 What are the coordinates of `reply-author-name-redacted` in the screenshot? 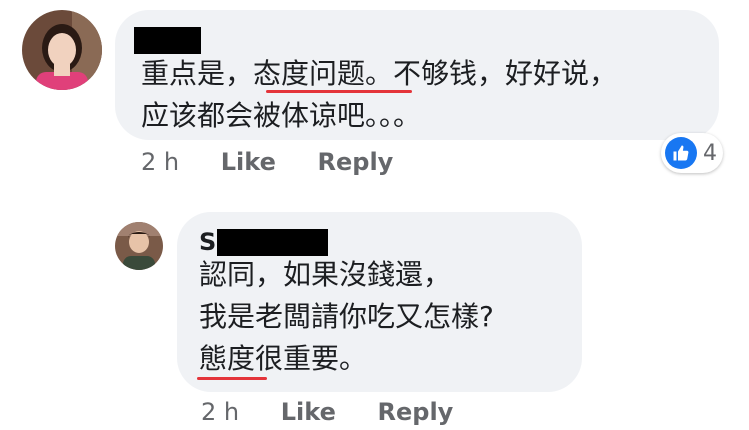 It's located at (272, 242).